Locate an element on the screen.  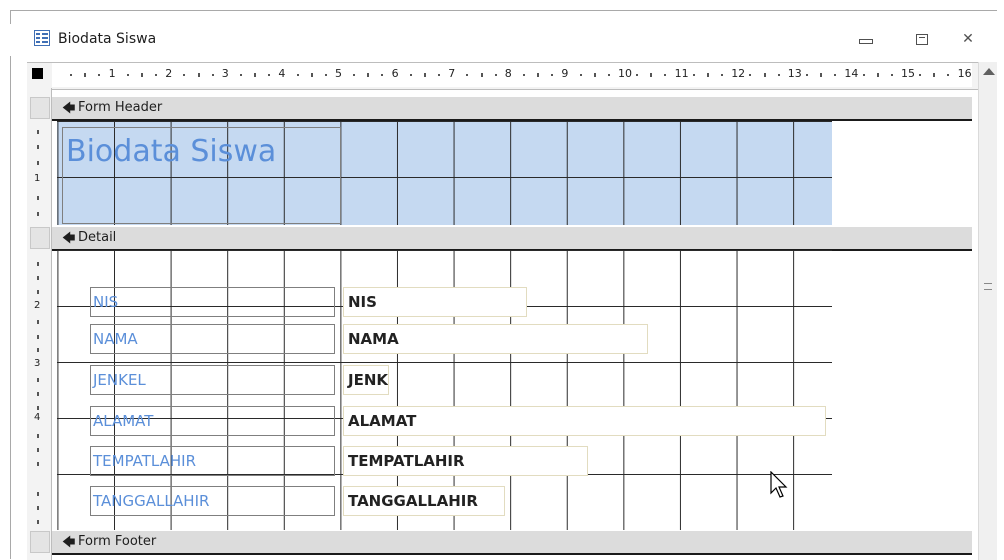
restore-icon is located at coordinates (922, 39).